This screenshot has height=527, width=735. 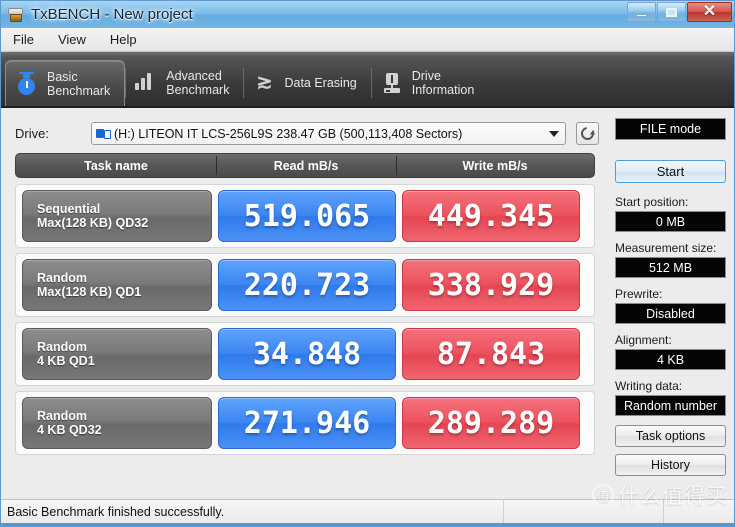 I want to click on table-row: Random Max(128 KB) QD1 220.723 338.929, so click(x=305, y=285).